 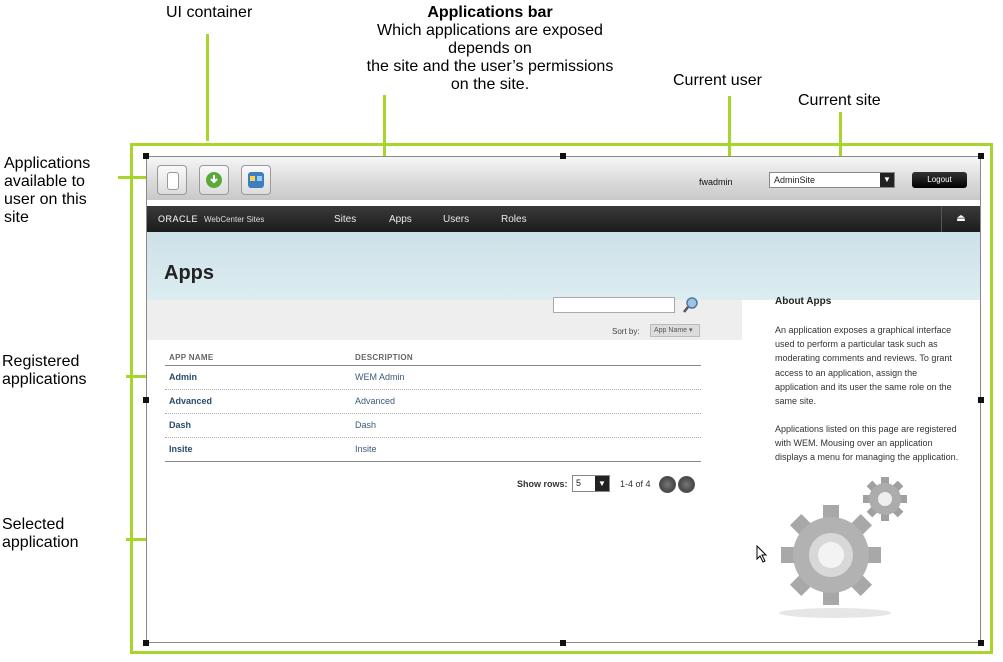 I want to click on gears-icon, so click(x=842, y=552).